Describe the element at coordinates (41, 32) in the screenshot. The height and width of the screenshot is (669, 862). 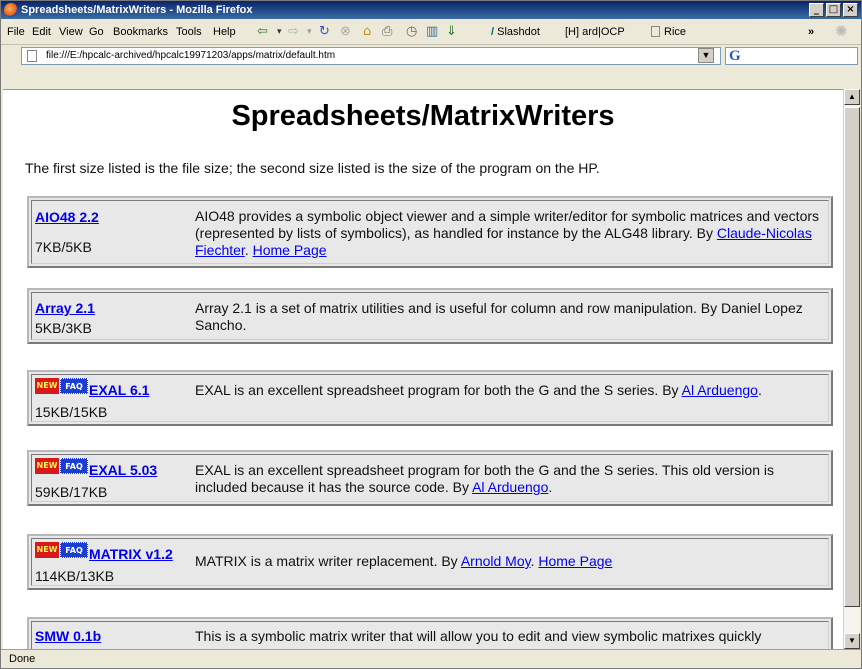
I see `menu-edit: Edit` at that location.